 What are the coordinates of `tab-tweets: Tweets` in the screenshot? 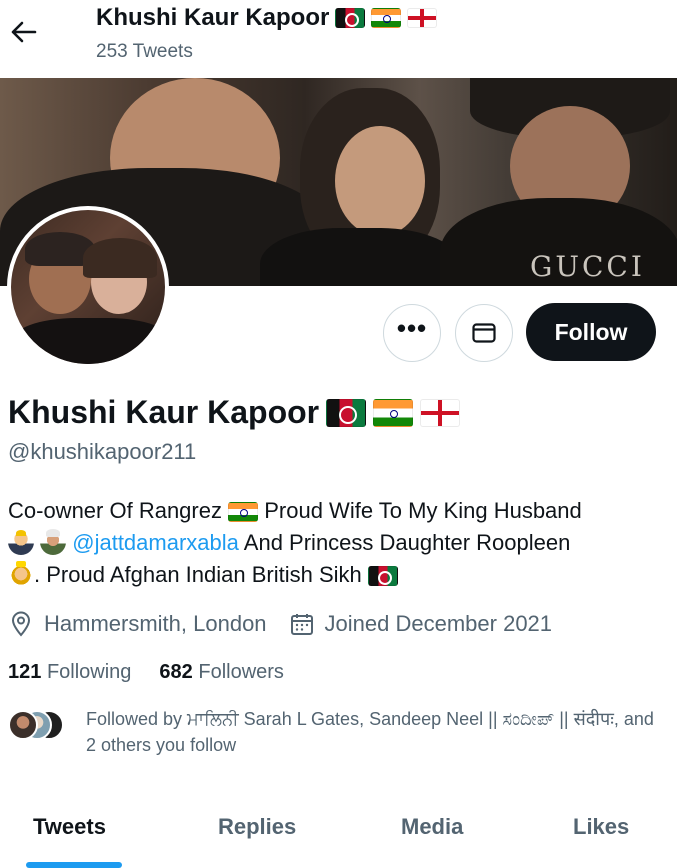 It's located at (69, 827).